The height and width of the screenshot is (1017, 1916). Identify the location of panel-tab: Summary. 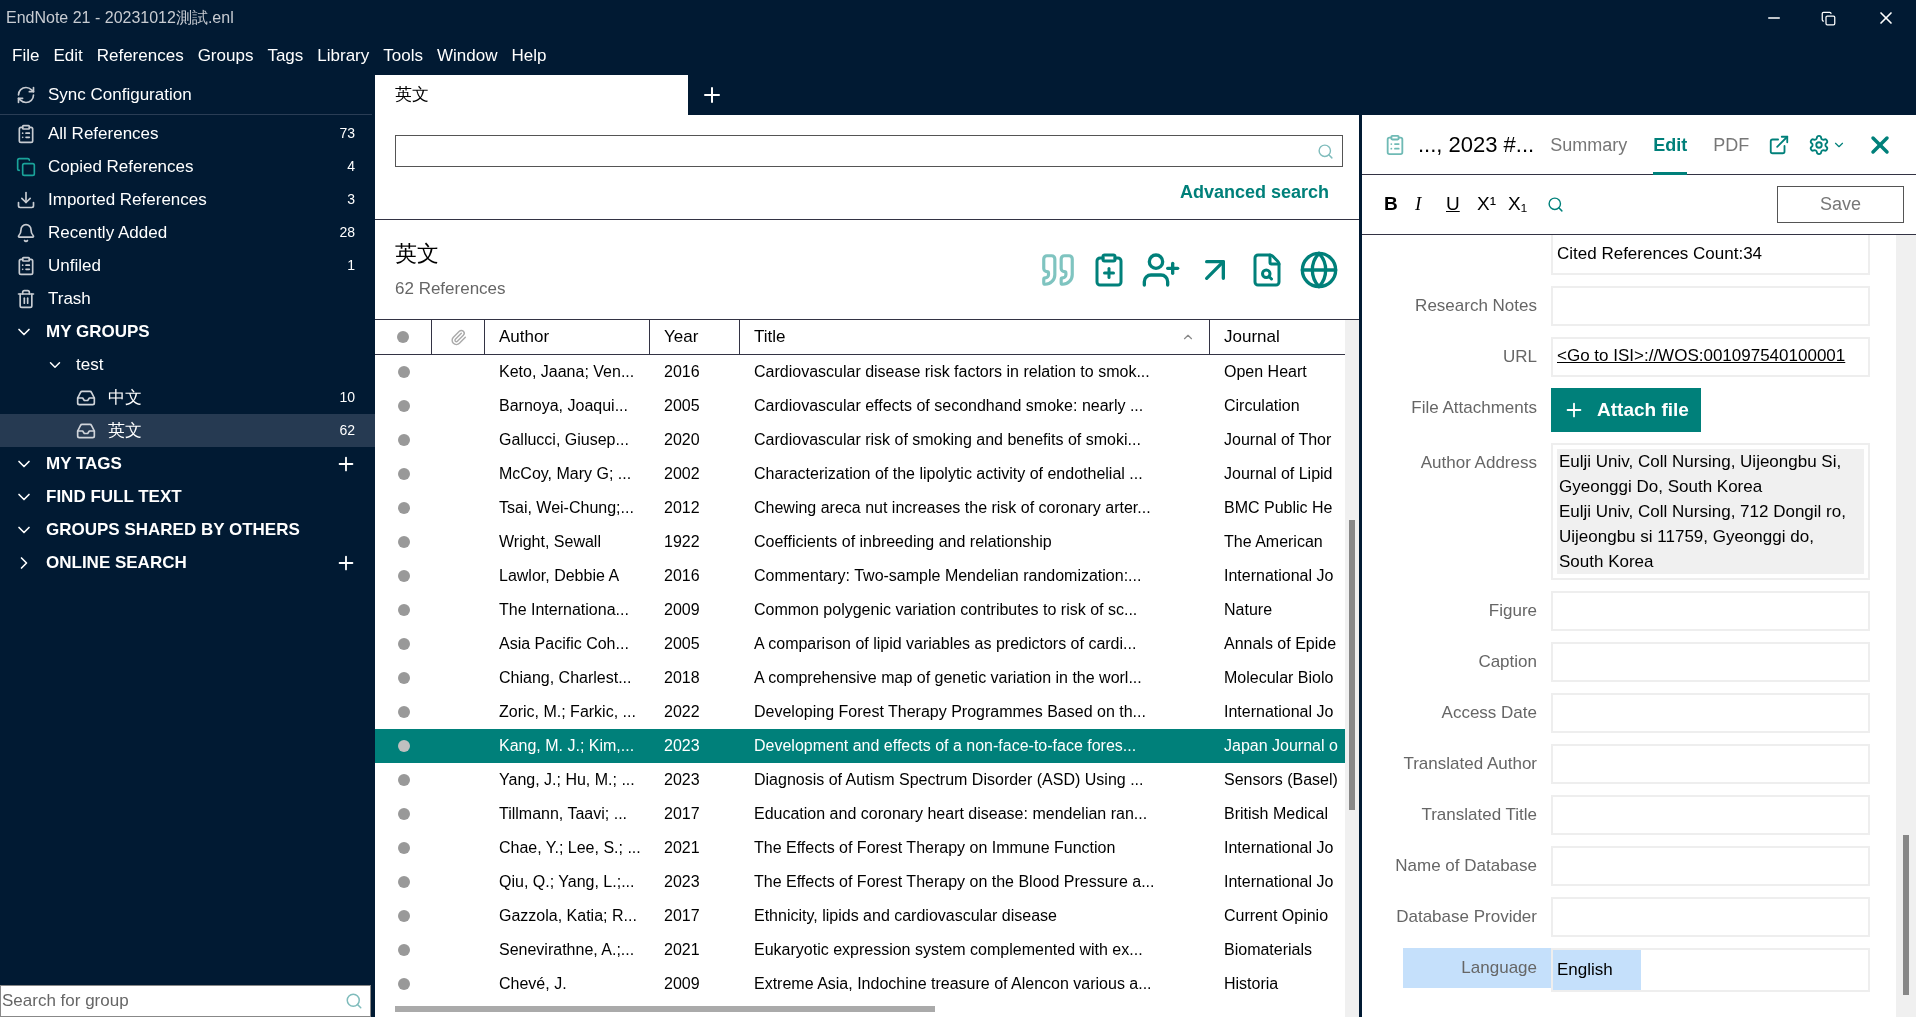
(1589, 144).